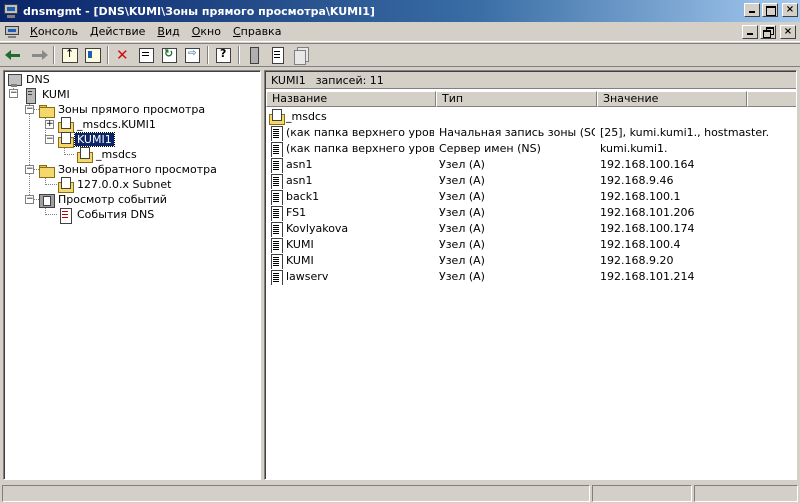 The width and height of the screenshot is (800, 503). I want to click on record-name-cell: asn1, so click(351, 165).